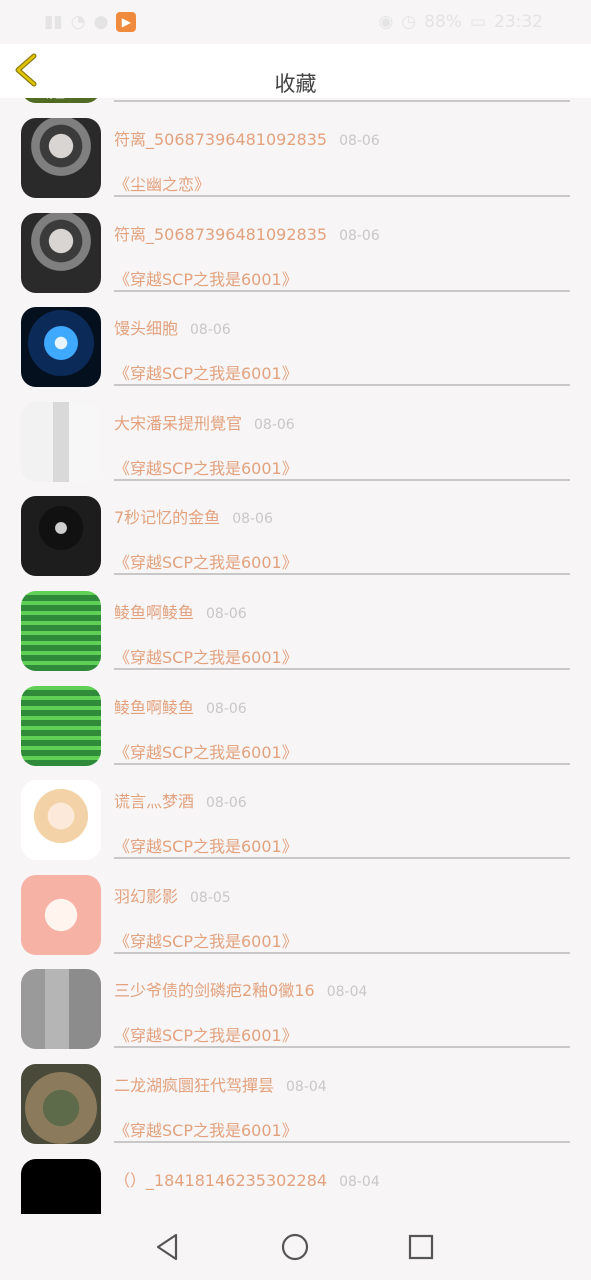 The height and width of the screenshot is (1280, 591). I want to click on list-item: 三少爷债的剑磷疤2釉0黴16 08-04 《穿越SCP之我是6001》, so click(295, 999).